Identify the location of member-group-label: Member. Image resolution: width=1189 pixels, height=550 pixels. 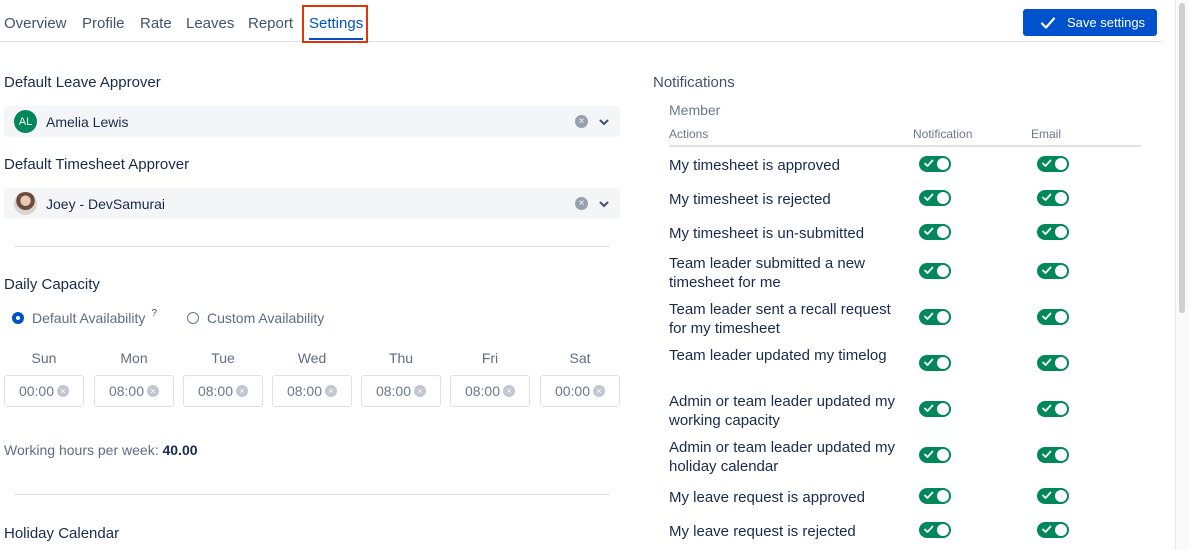
(695, 110).